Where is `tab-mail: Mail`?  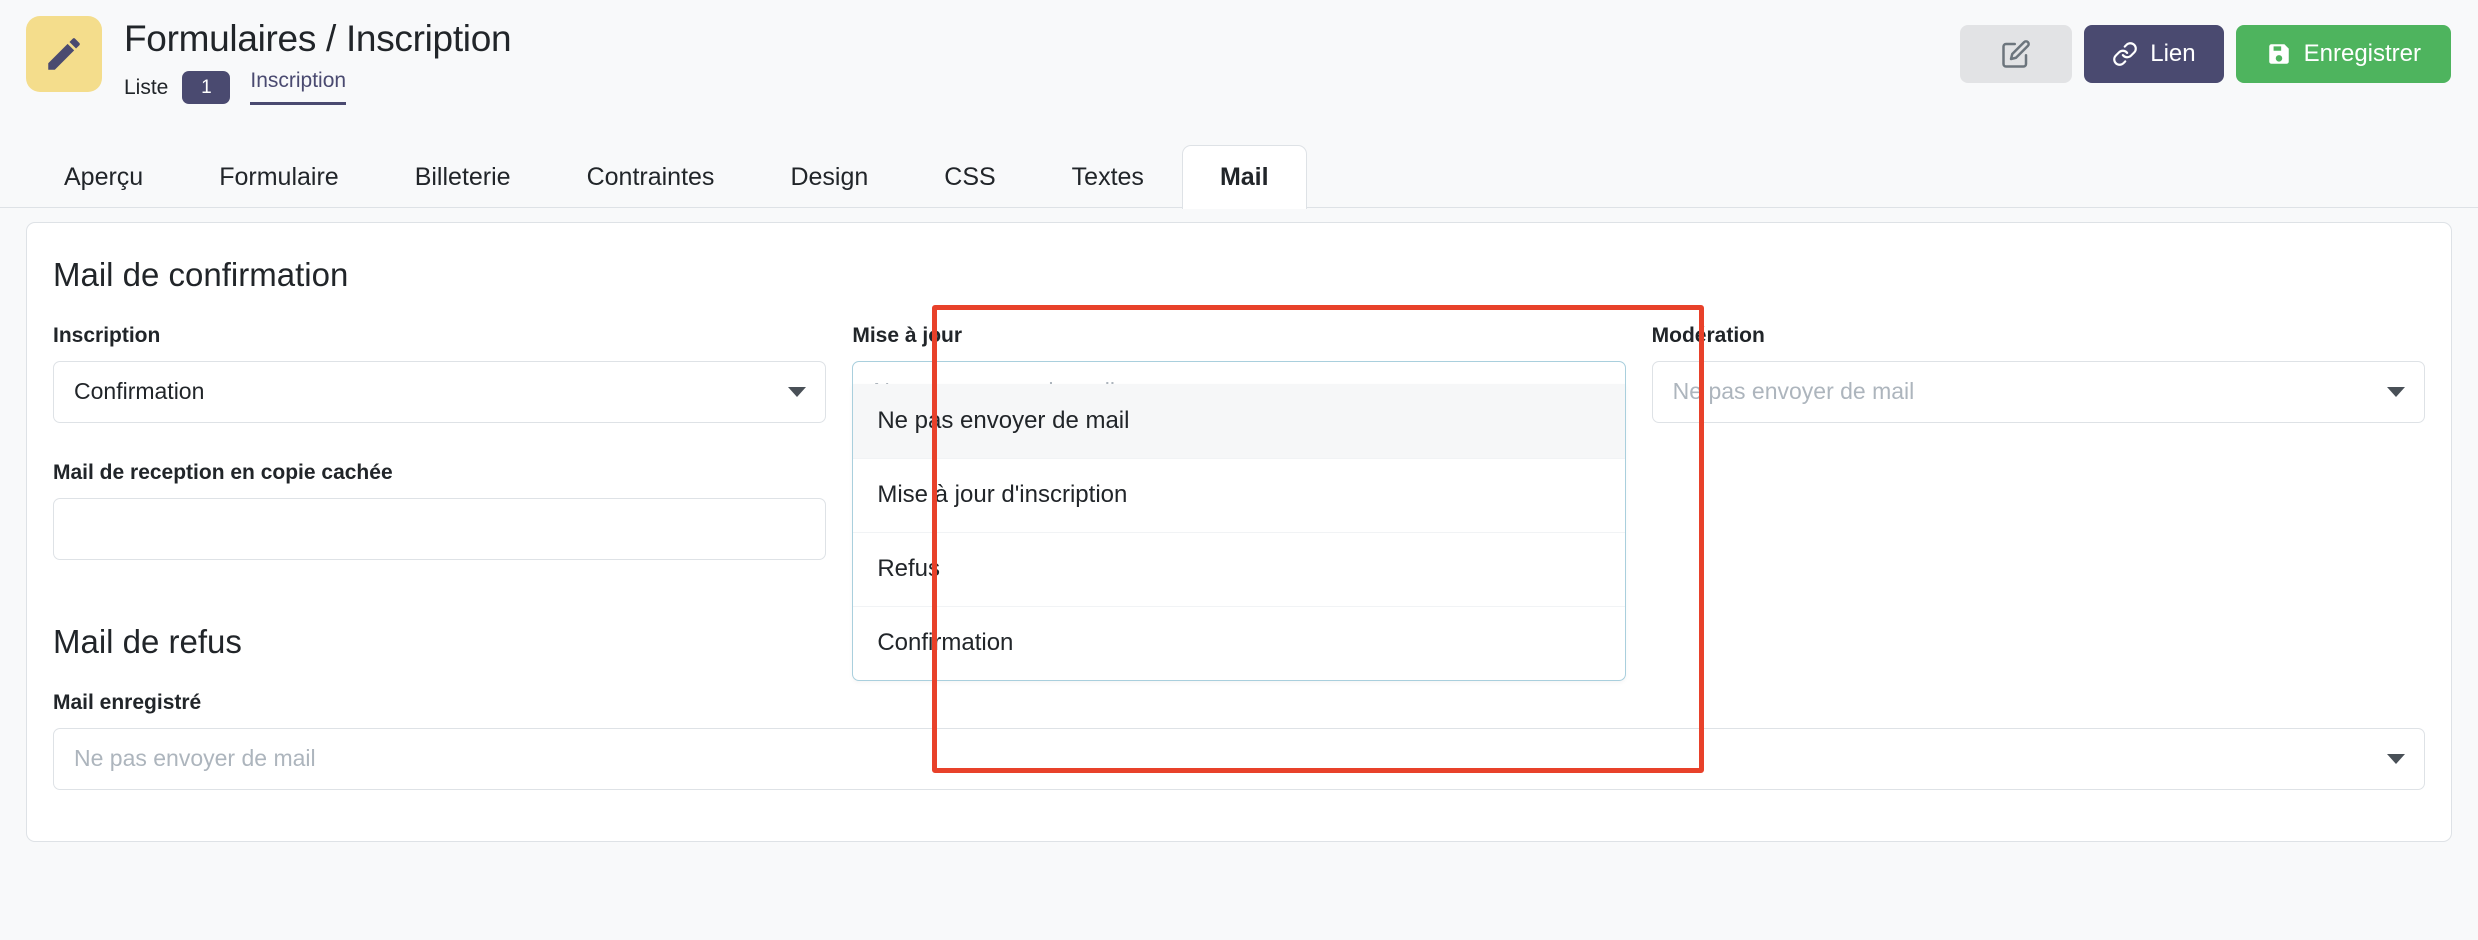
tab-mail: Mail is located at coordinates (1244, 177).